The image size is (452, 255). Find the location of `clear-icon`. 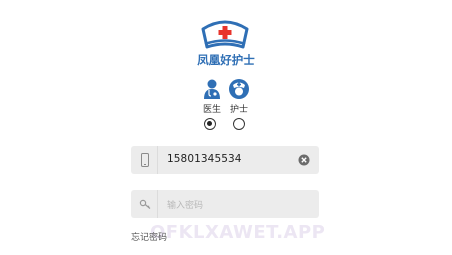

clear-icon is located at coordinates (304, 160).